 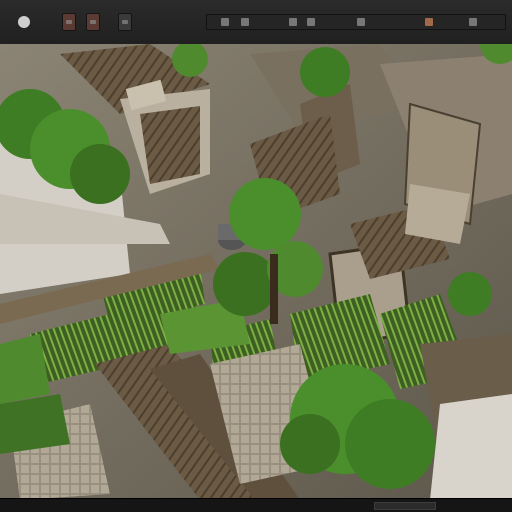 I want to click on status-field, so click(x=405, y=506).